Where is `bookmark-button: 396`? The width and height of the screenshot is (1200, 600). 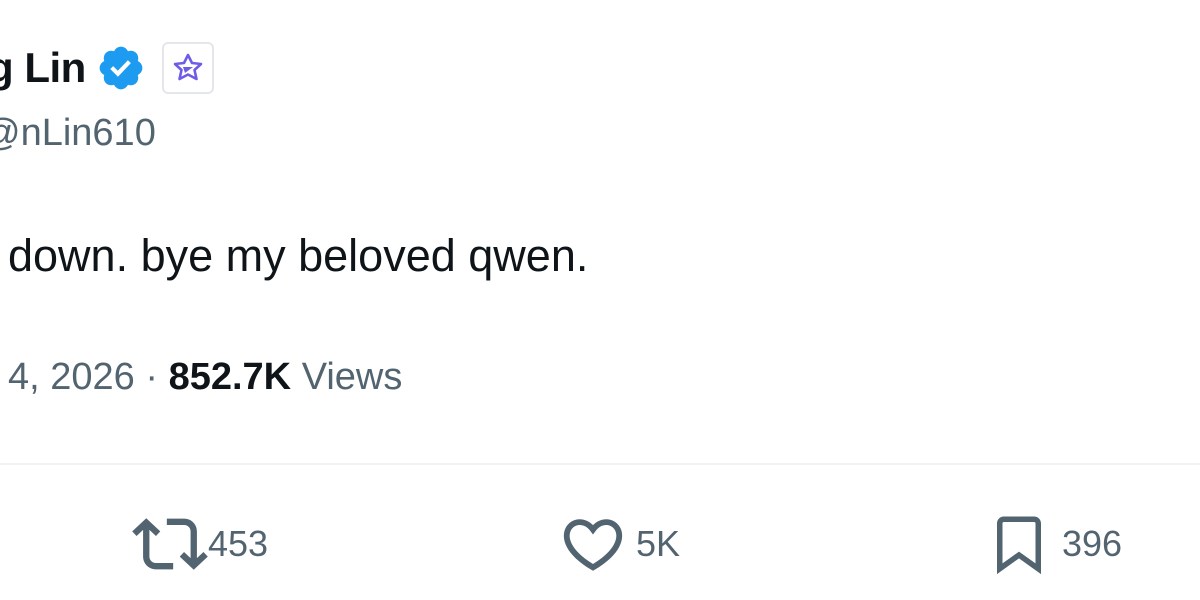
bookmark-button: 396 is located at coordinates (1054, 544).